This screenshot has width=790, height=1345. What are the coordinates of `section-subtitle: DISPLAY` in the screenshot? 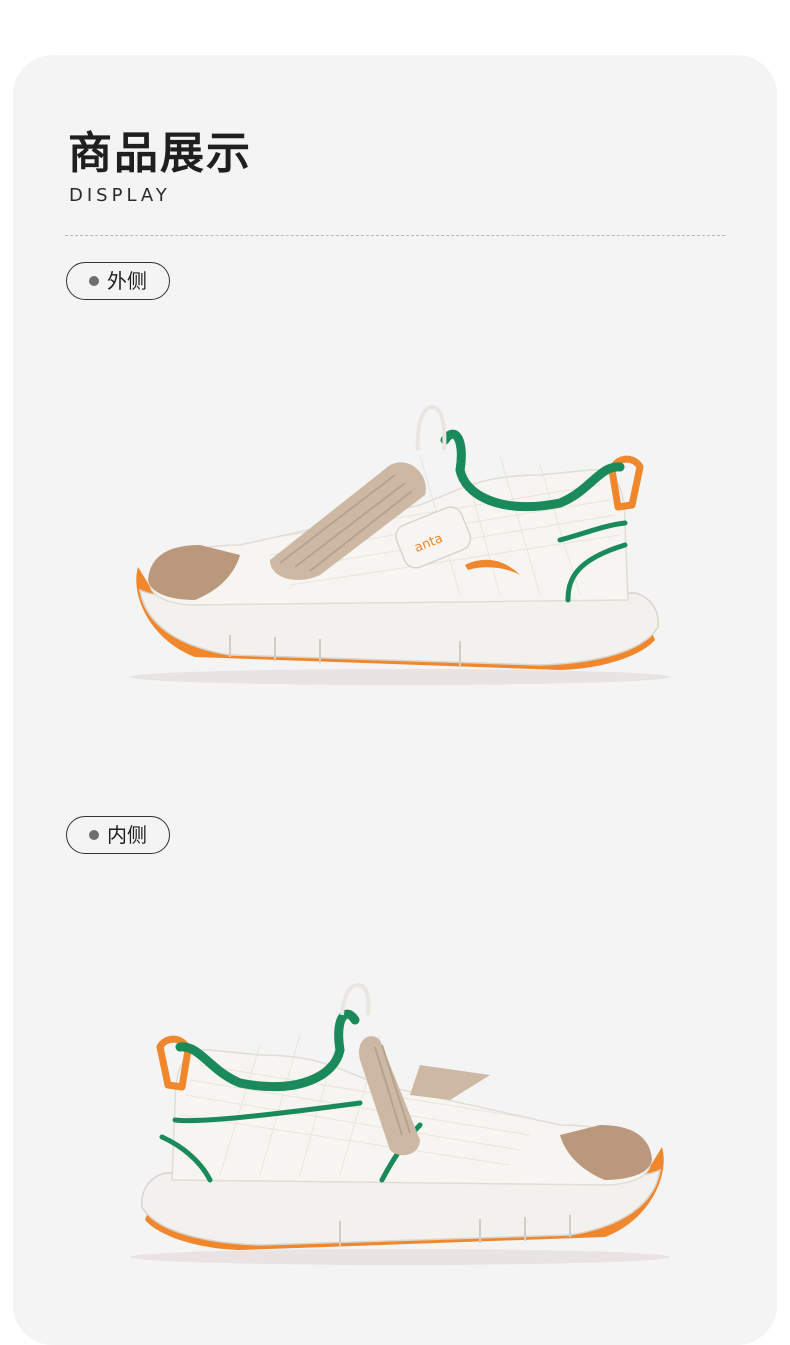 It's located at (120, 195).